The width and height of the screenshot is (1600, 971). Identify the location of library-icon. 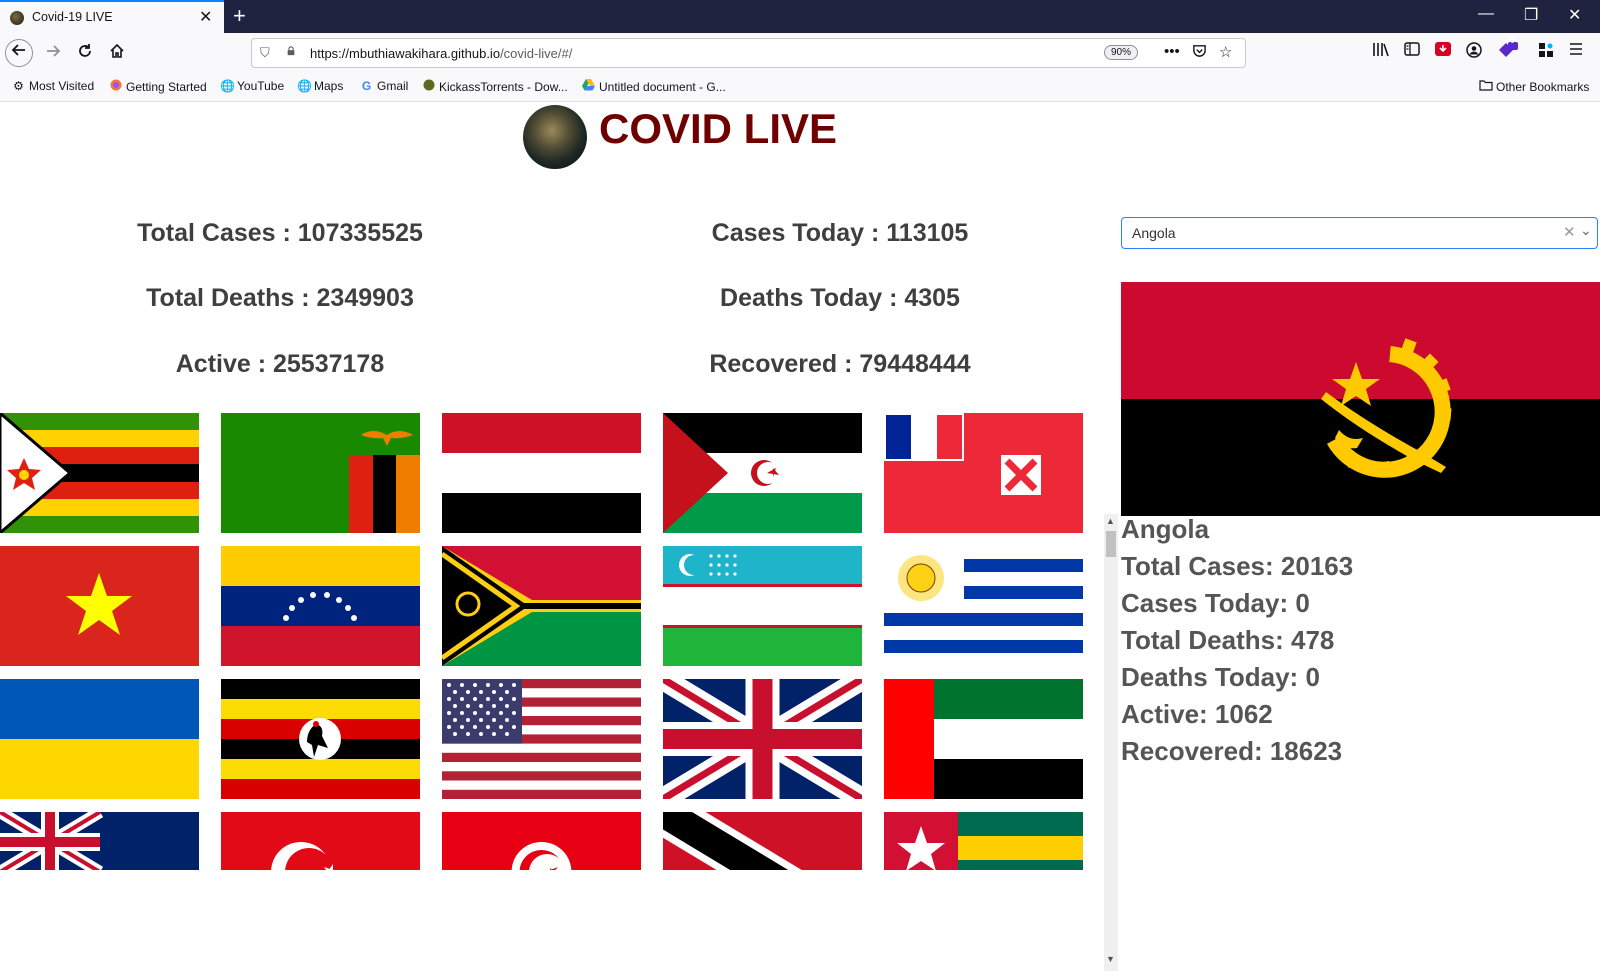
(1380, 51).